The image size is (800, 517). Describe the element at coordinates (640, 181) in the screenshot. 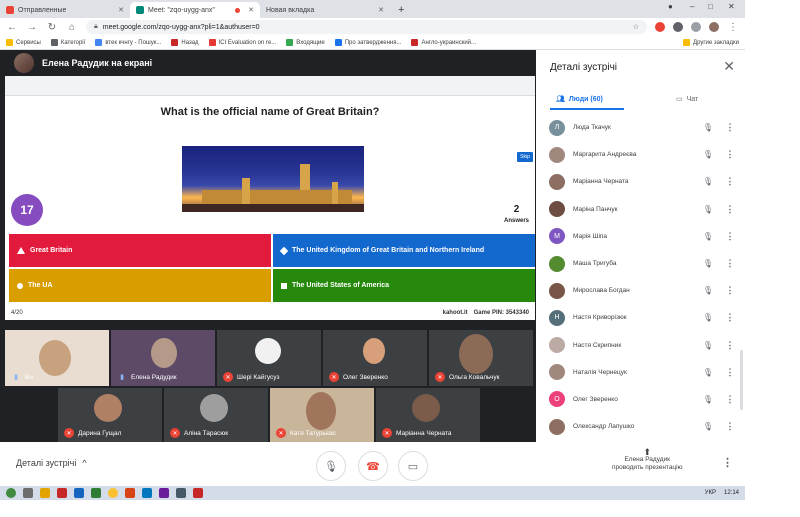

I see `list-item: Маріанна Черната 🎙︎ ⋮` at that location.